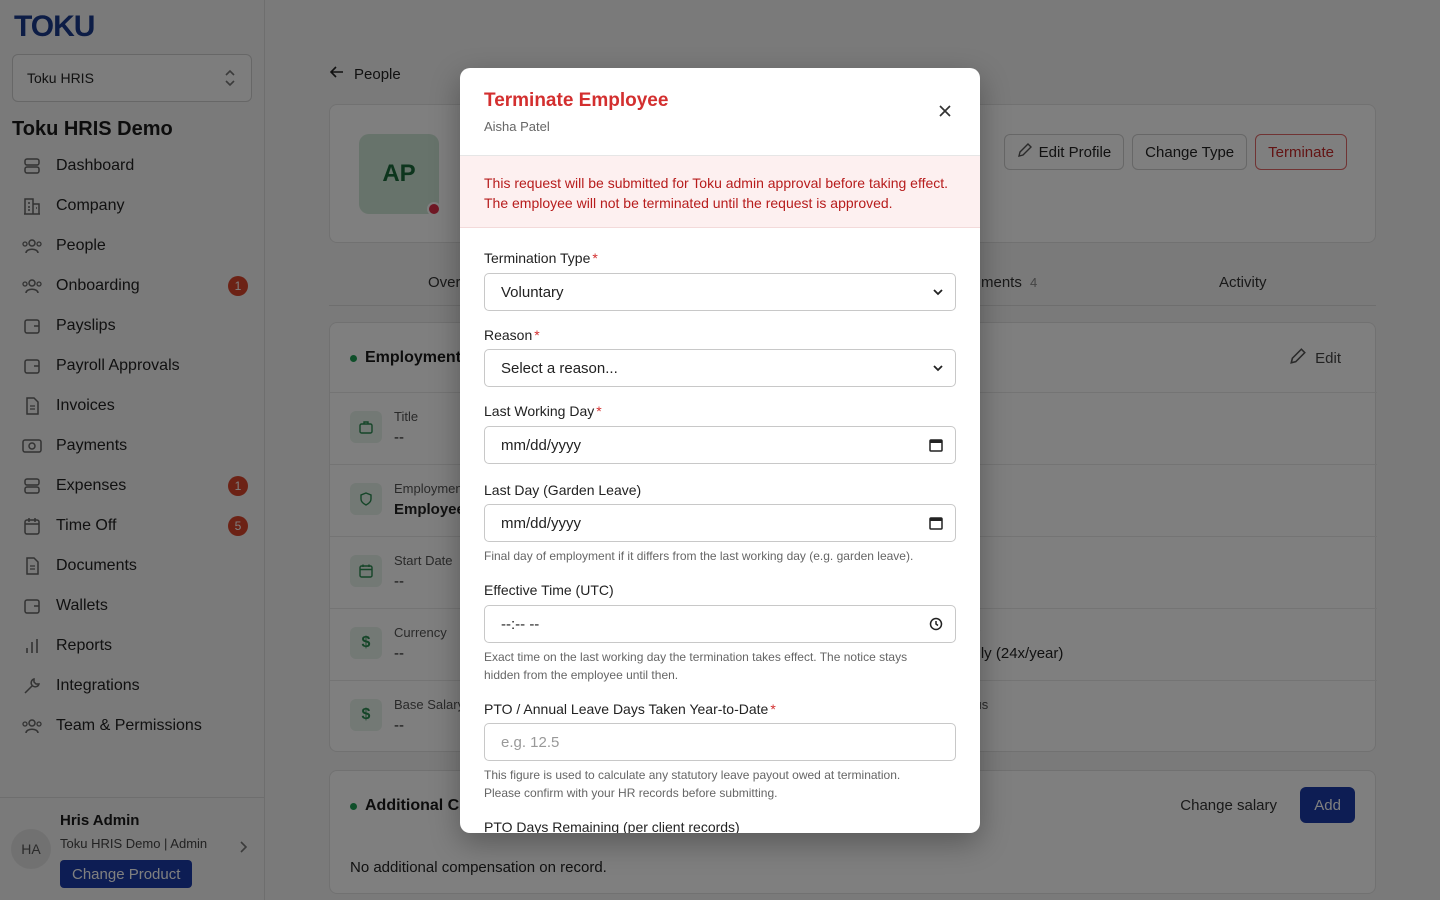 The image size is (1440, 900). What do you see at coordinates (537, 258) in the screenshot?
I see `label-text: Termination Type` at bounding box center [537, 258].